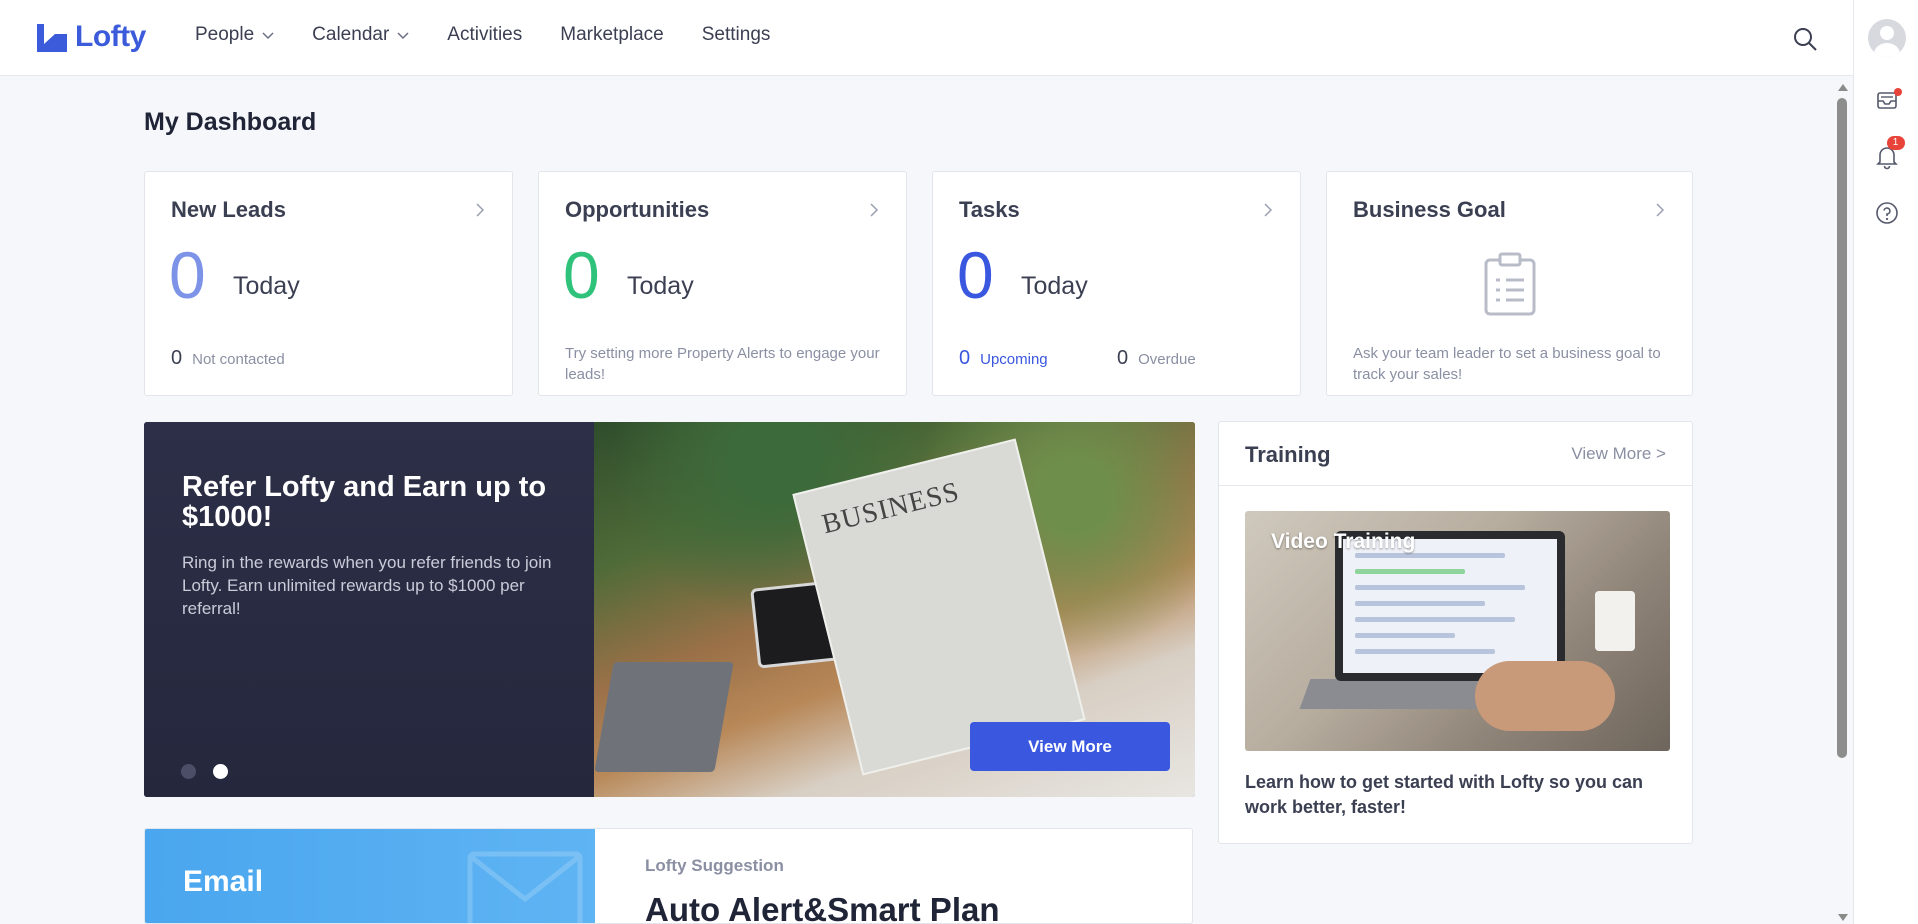 This screenshot has width=1918, height=924. What do you see at coordinates (364, 502) in the screenshot?
I see `banner-title: Refer Lofty and Earn up to $1000!` at bounding box center [364, 502].